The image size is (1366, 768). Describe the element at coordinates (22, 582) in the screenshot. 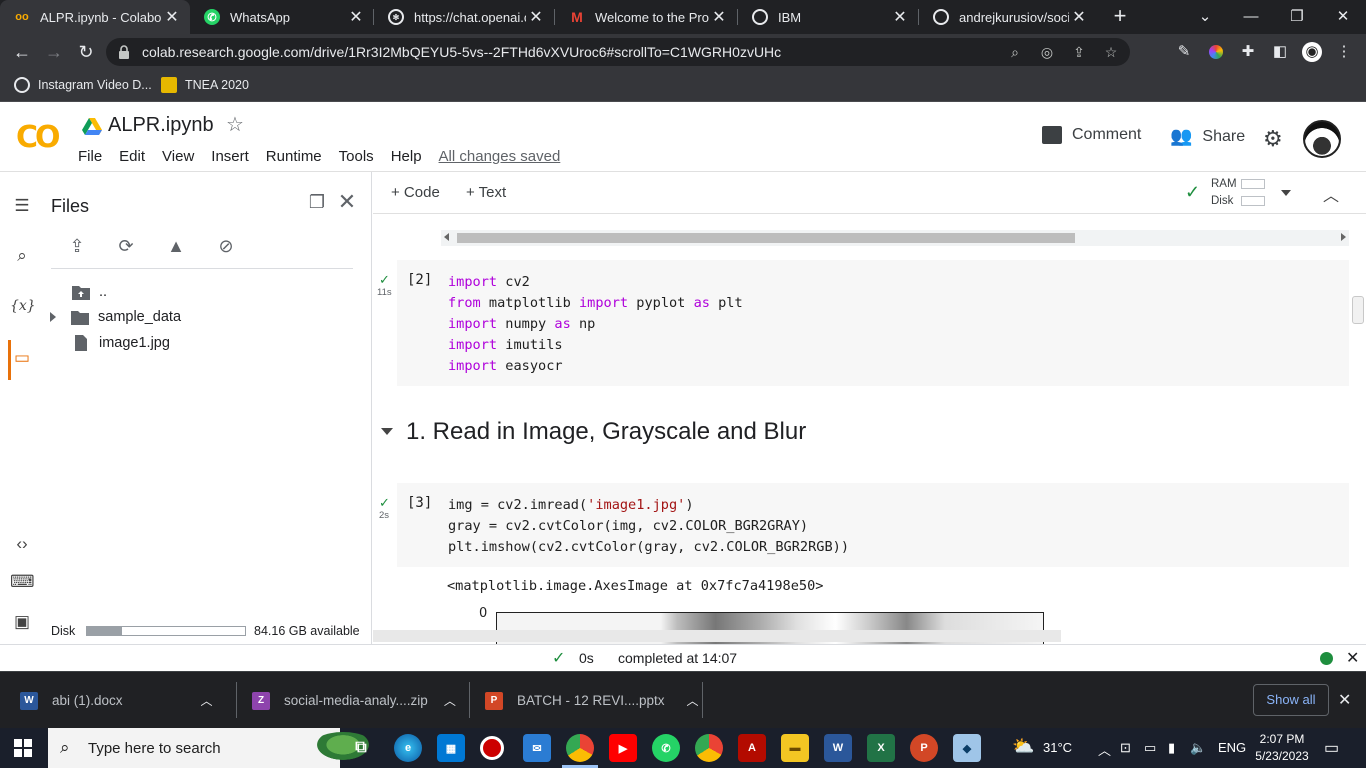

I see `command-palette-icon: ⌨` at that location.